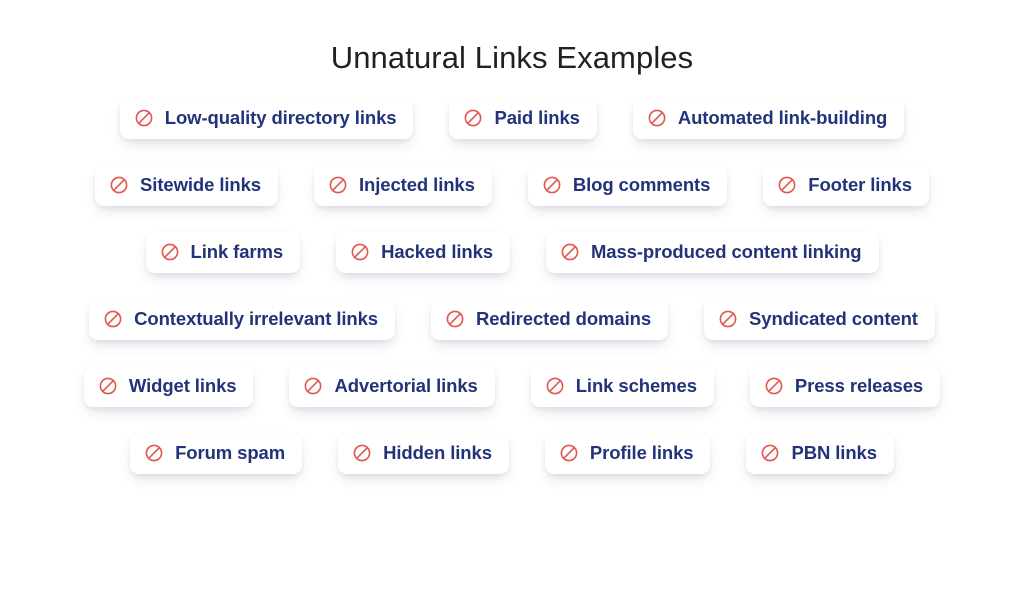 Image resolution: width=1024 pixels, height=614 pixels. I want to click on tag-item: Injected links, so click(403, 185).